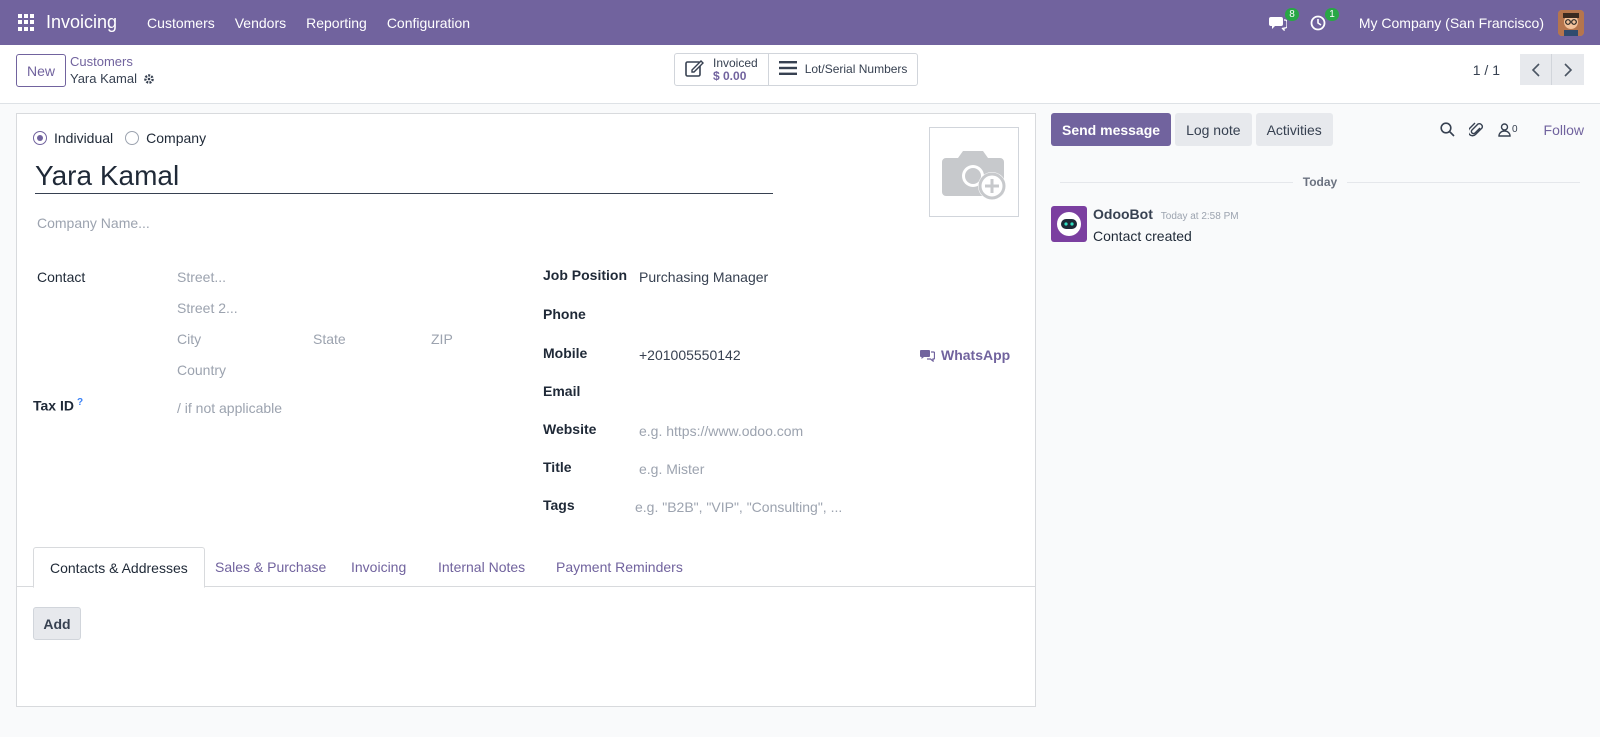 This screenshot has height=737, width=1600. Describe the element at coordinates (1142, 236) in the screenshot. I see `message-body: Contact created` at that location.